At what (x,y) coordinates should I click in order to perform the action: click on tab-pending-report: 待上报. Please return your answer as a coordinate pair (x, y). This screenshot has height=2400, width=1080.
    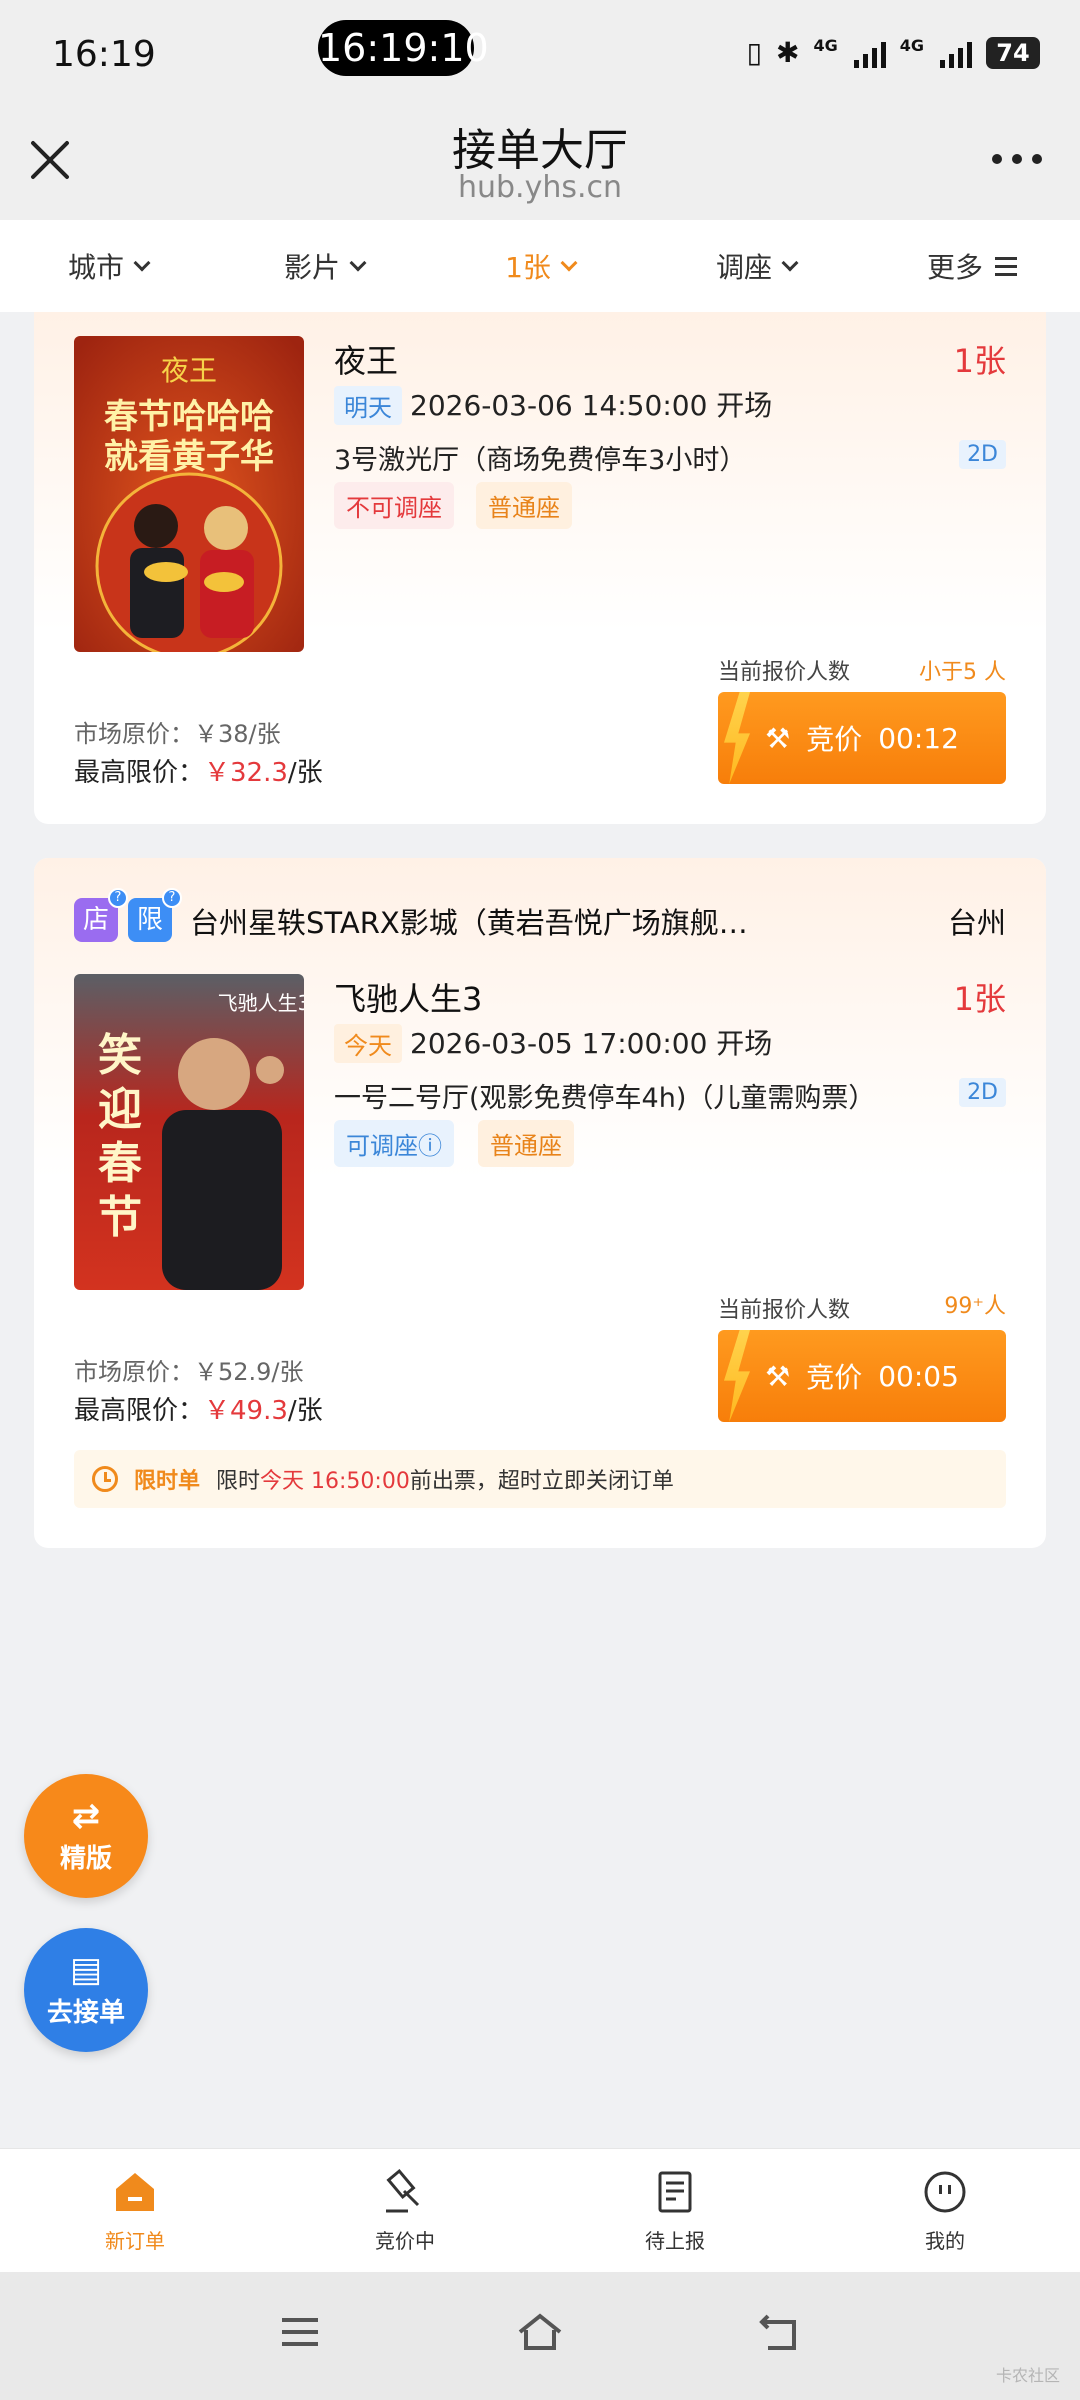
    Looking at the image, I should click on (675, 2210).